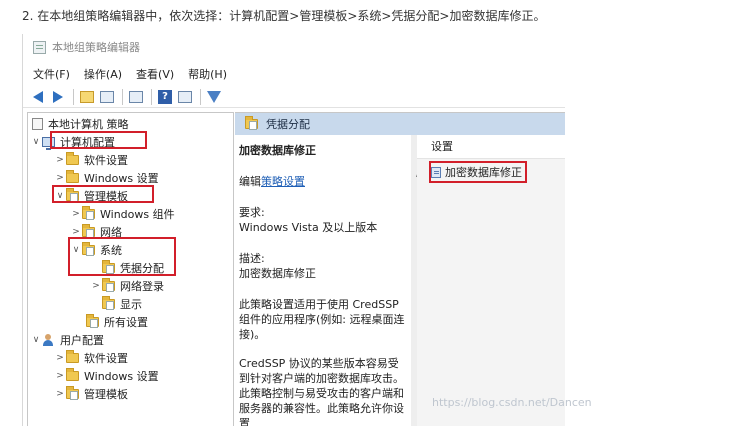 Image resolution: width=733 pixels, height=426 pixels. Describe the element at coordinates (512, 402) in the screenshot. I see `watermark-text: https://blog.csdn.net/Dancen` at that location.